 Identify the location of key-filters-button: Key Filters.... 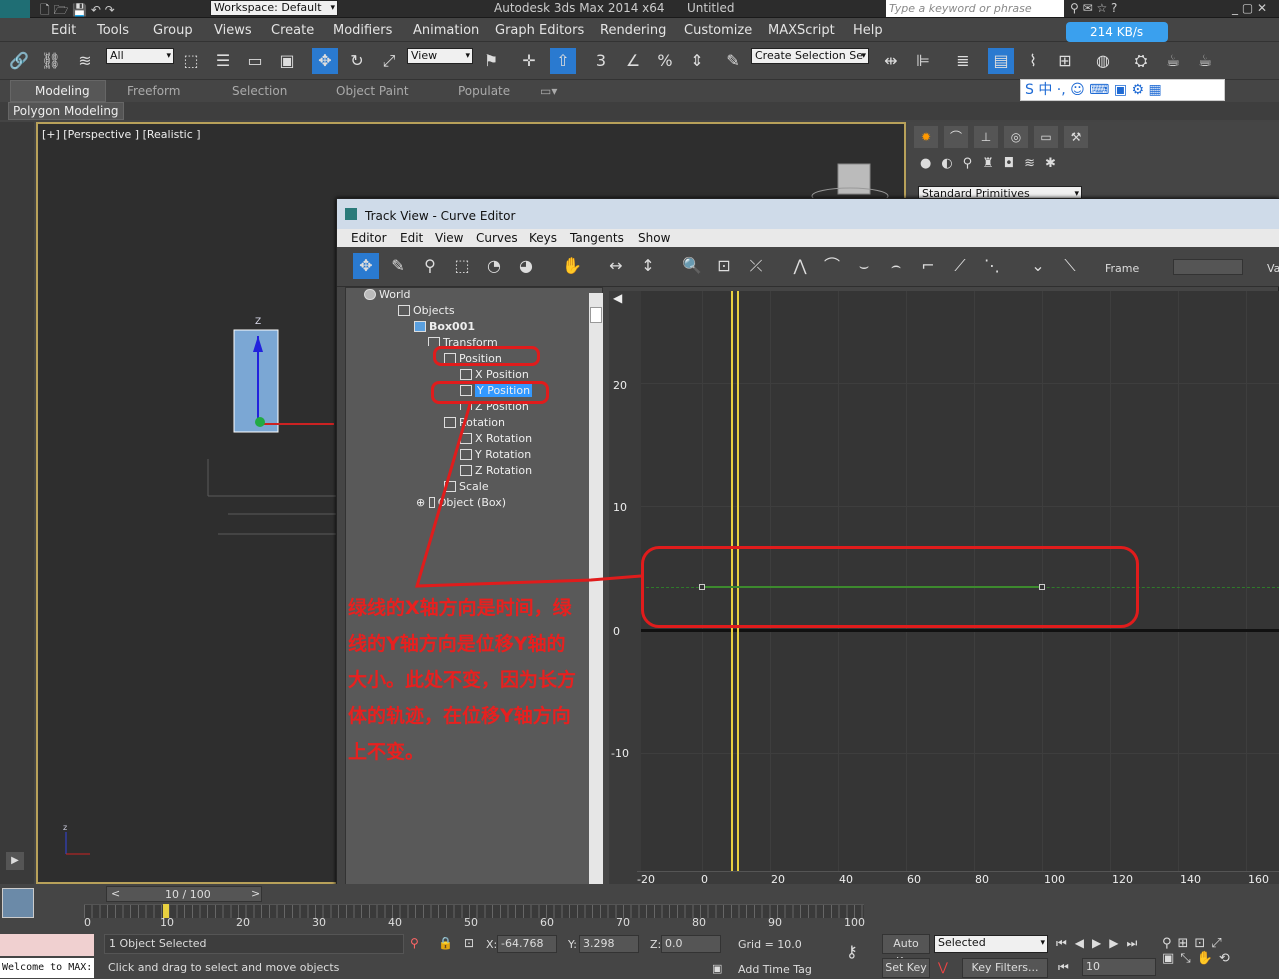
(1005, 968).